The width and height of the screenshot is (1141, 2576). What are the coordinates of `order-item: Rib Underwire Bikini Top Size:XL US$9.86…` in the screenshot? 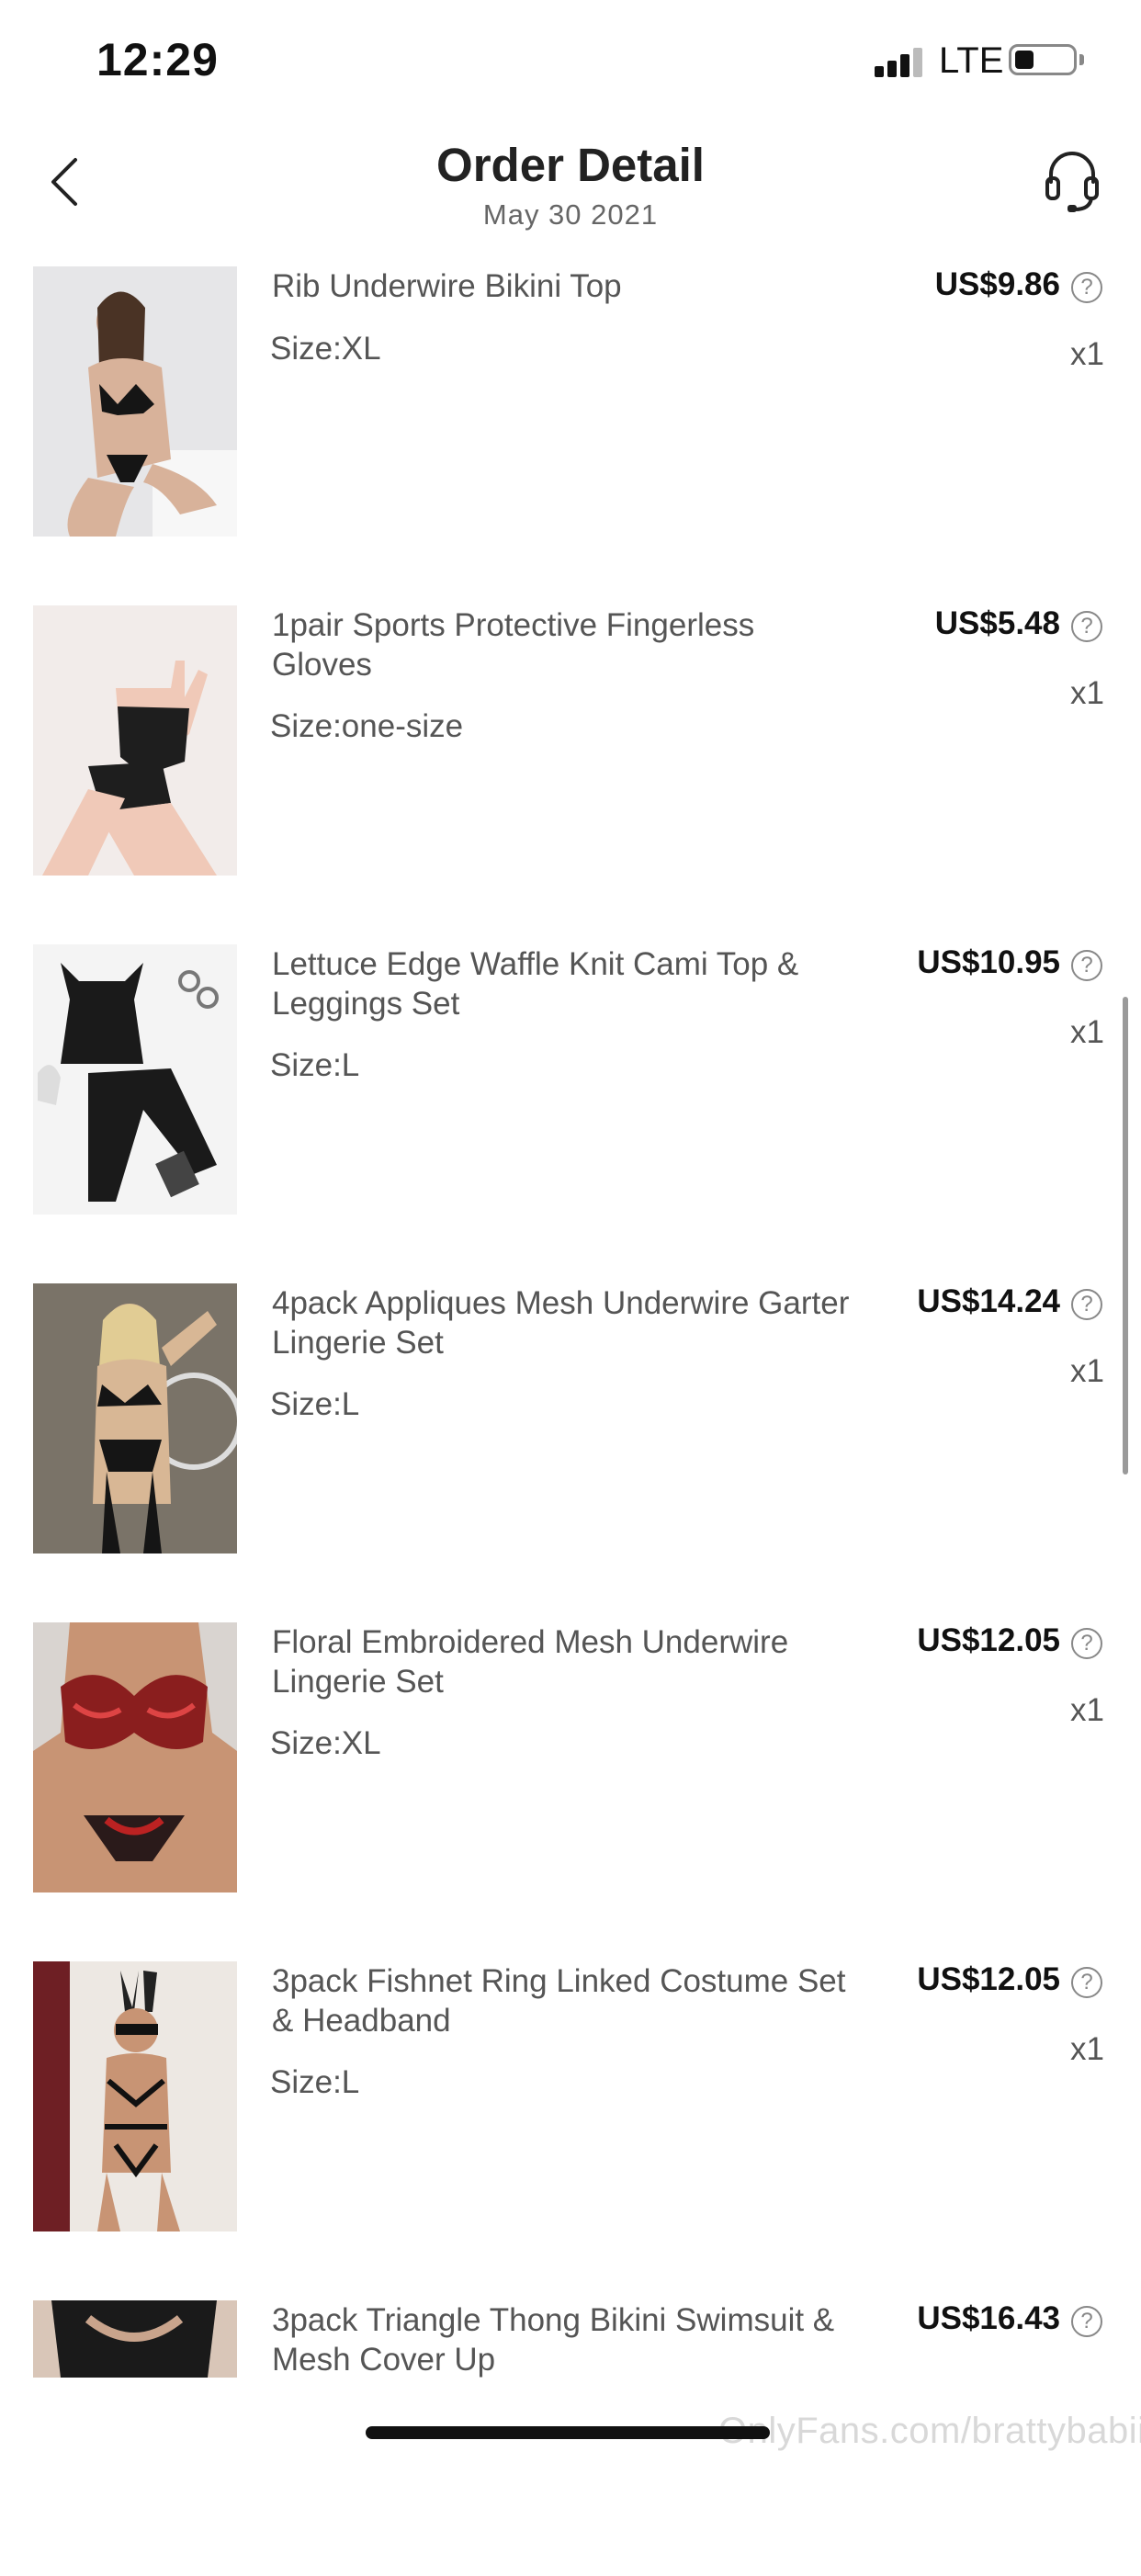 It's located at (570, 404).